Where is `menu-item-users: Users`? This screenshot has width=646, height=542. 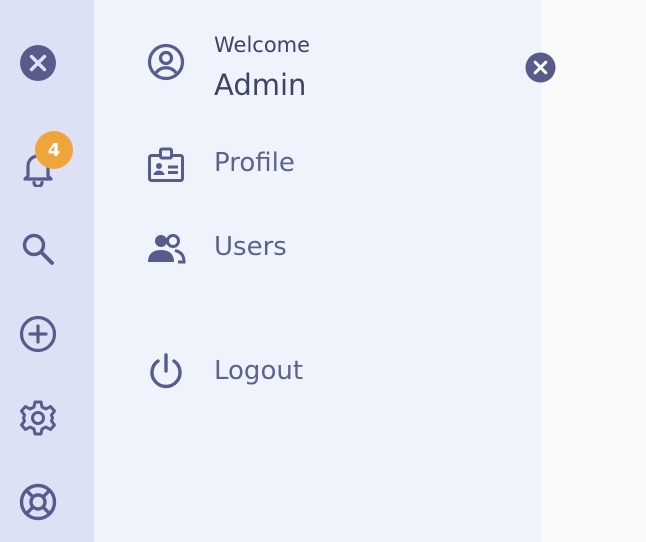 menu-item-users: Users is located at coordinates (250, 247).